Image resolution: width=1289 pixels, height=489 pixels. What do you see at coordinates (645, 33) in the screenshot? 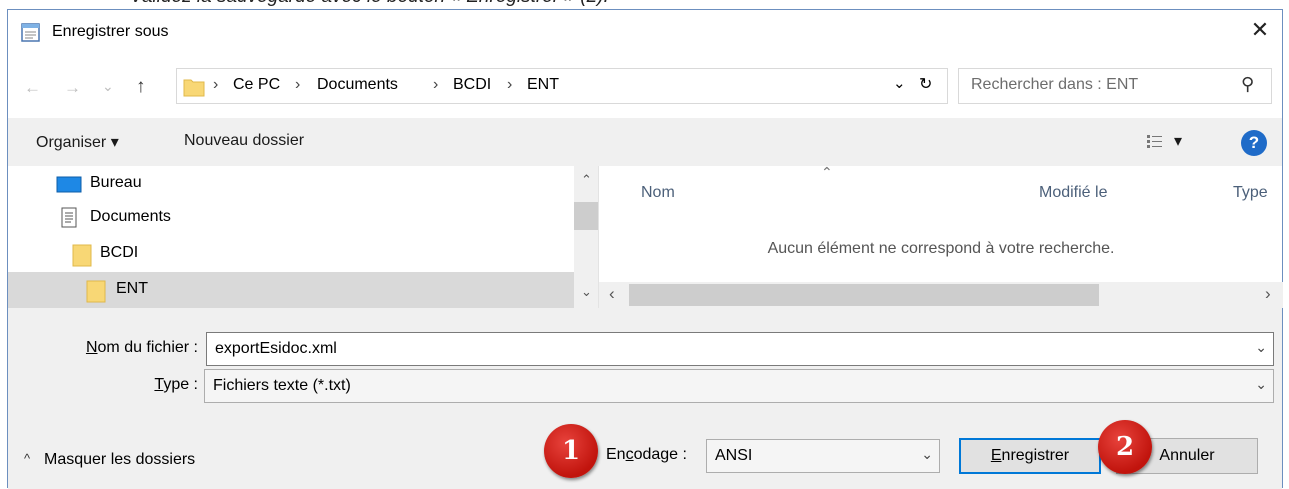
I see `title-bar: Enregistrer sous ✕` at bounding box center [645, 33].